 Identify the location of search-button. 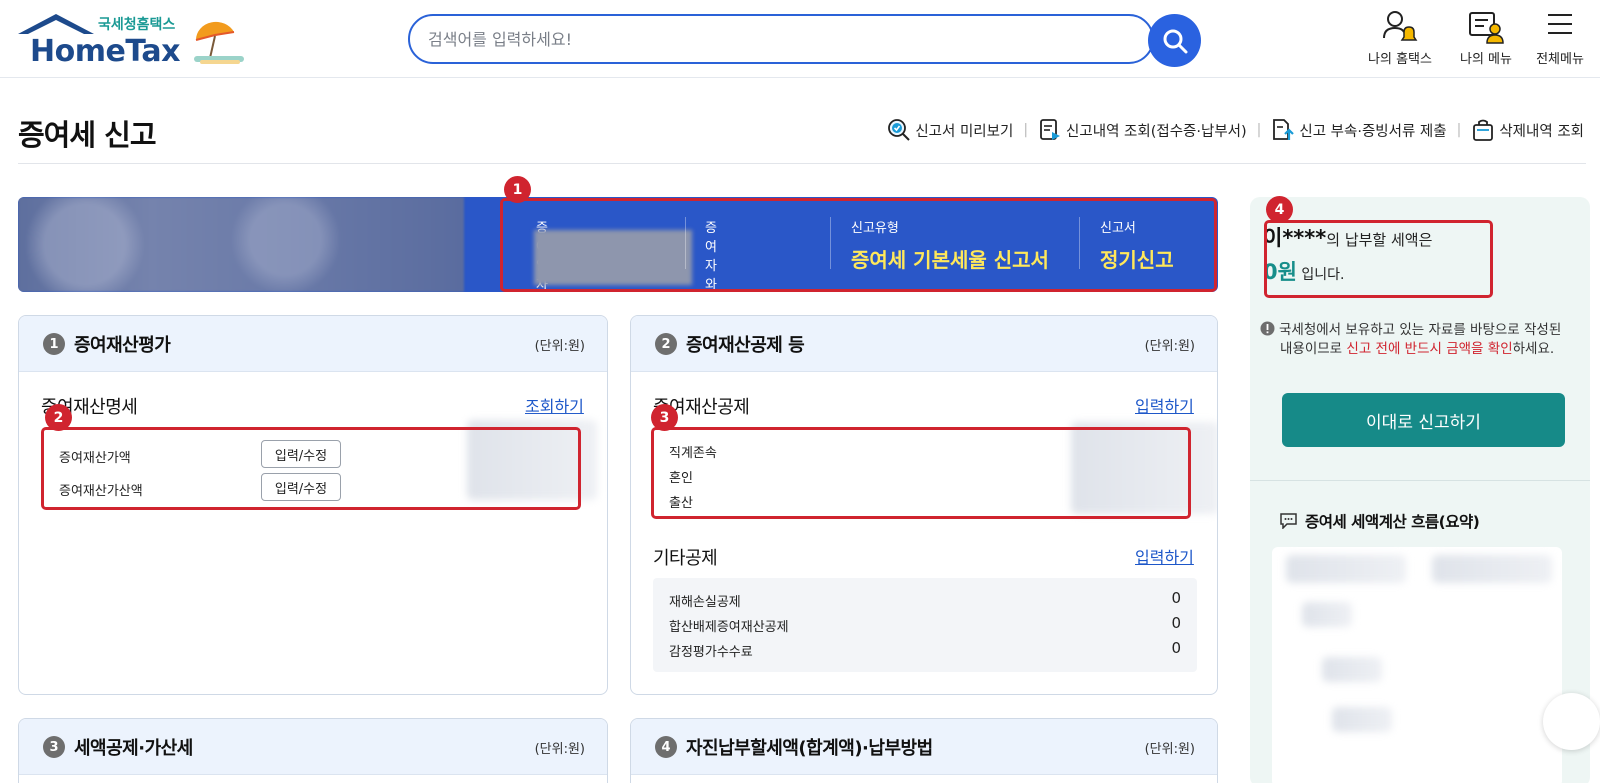
(1174, 40).